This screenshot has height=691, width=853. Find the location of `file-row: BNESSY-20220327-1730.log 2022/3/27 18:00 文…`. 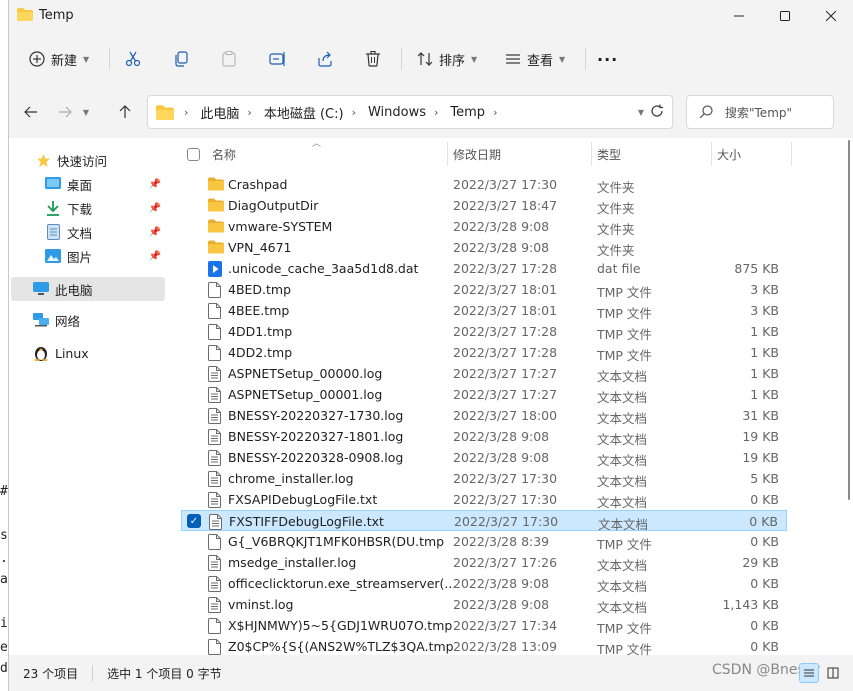

file-row: BNESSY-20220327-1730.log 2022/3/27 18:00 文… is located at coordinates (484, 415).